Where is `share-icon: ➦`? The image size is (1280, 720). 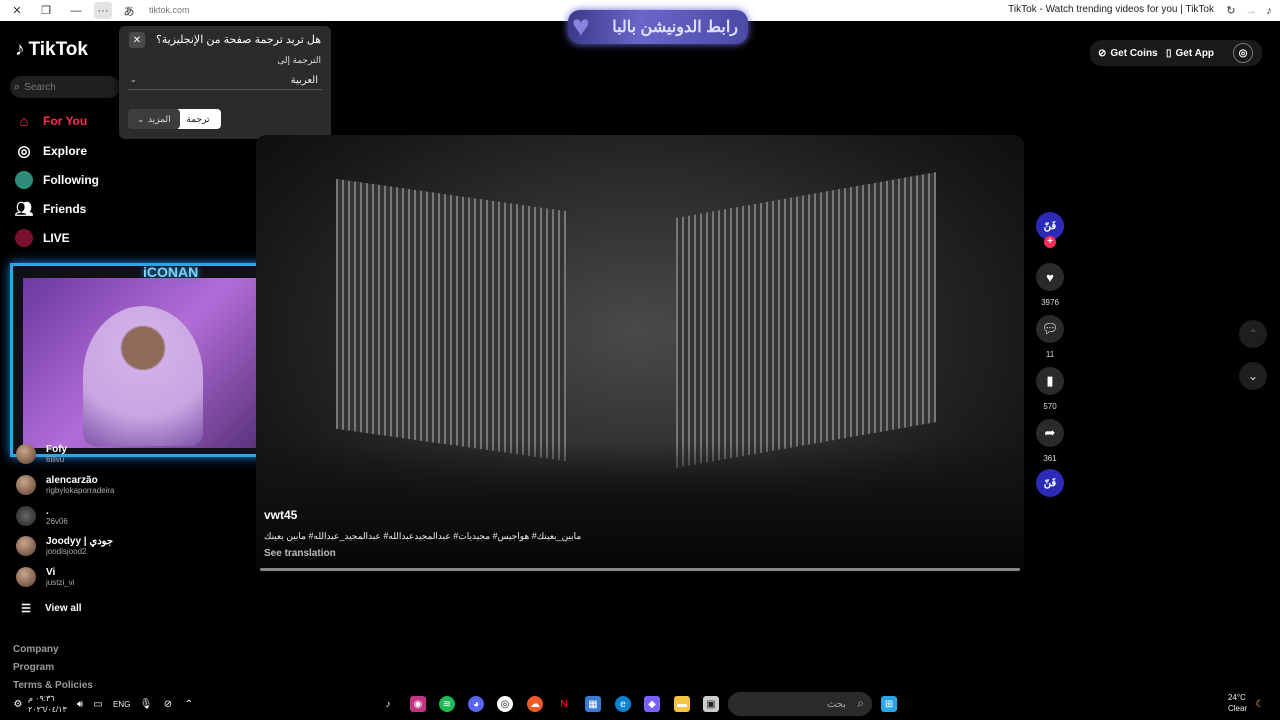 share-icon: ➦ is located at coordinates (1050, 433).